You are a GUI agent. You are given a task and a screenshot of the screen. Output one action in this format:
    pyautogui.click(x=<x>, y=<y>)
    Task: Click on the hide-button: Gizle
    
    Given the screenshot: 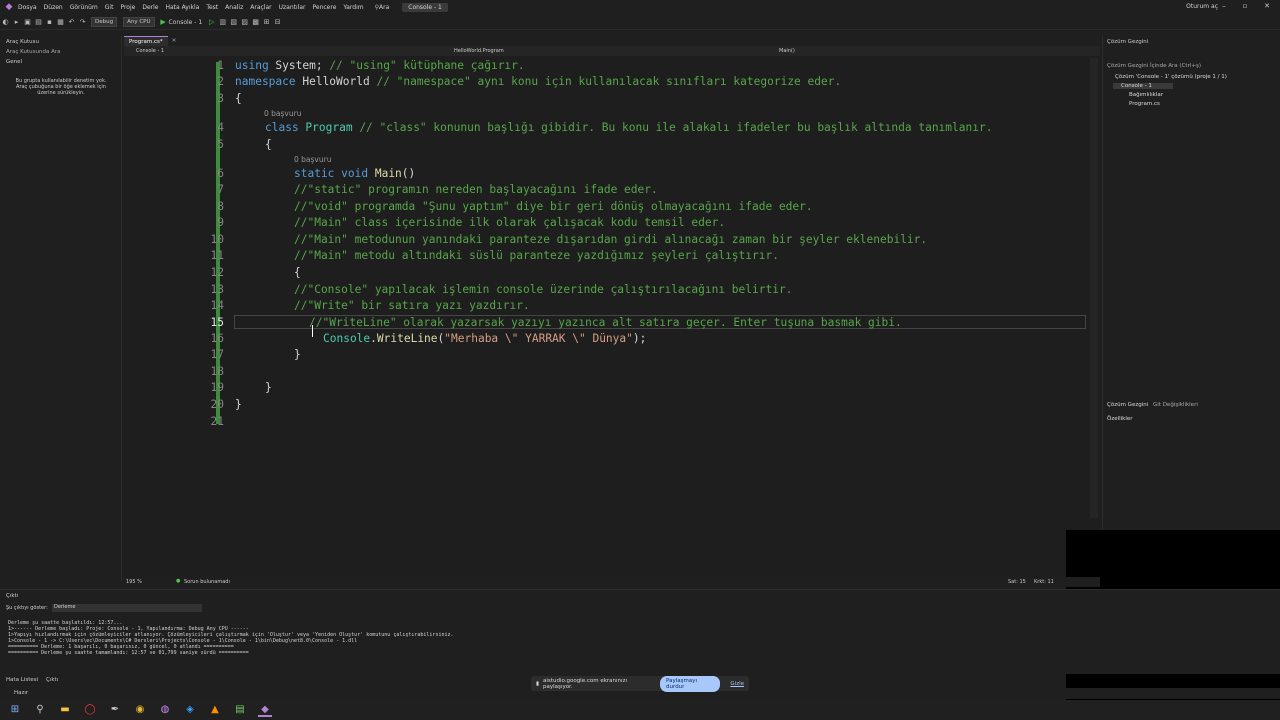 What is the action you would take?
    pyautogui.click(x=737, y=684)
    